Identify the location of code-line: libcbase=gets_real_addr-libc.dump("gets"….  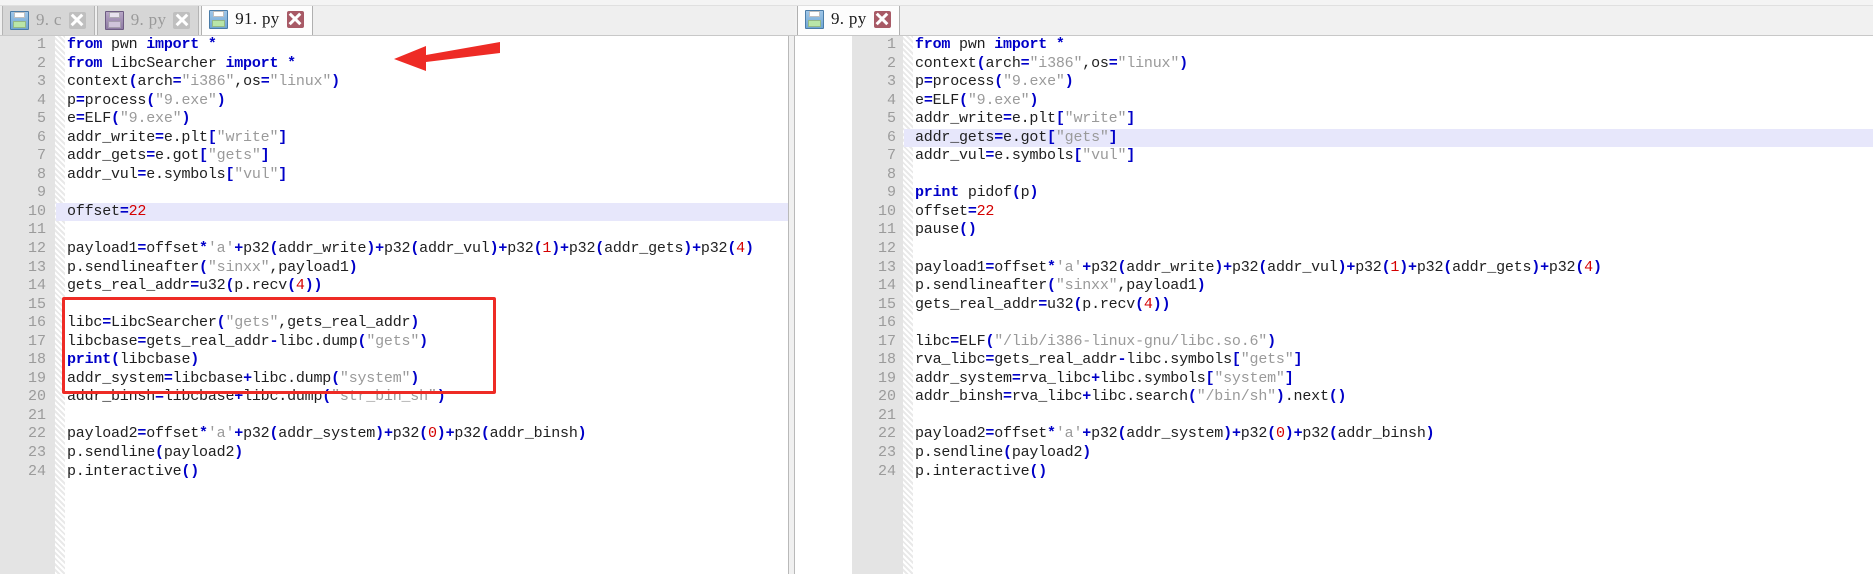
(430, 342).